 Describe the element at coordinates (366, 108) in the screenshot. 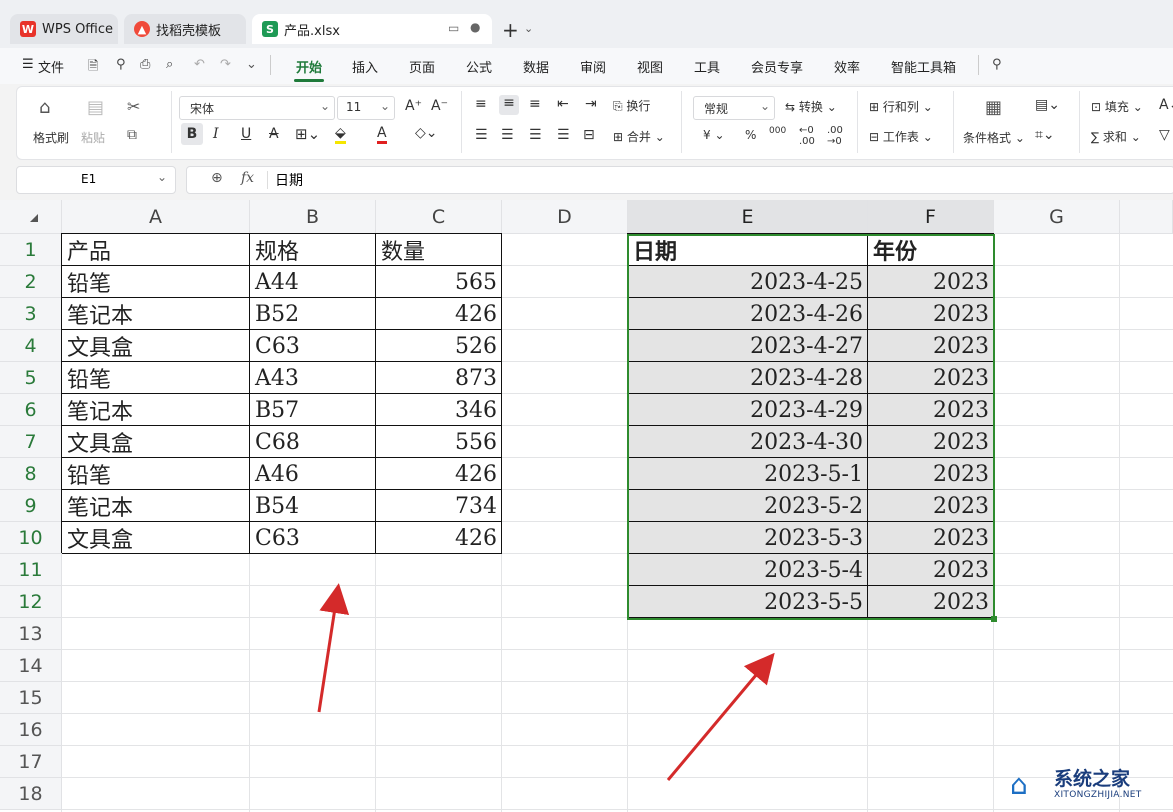

I see `font-size-select: 11 ⌄` at that location.